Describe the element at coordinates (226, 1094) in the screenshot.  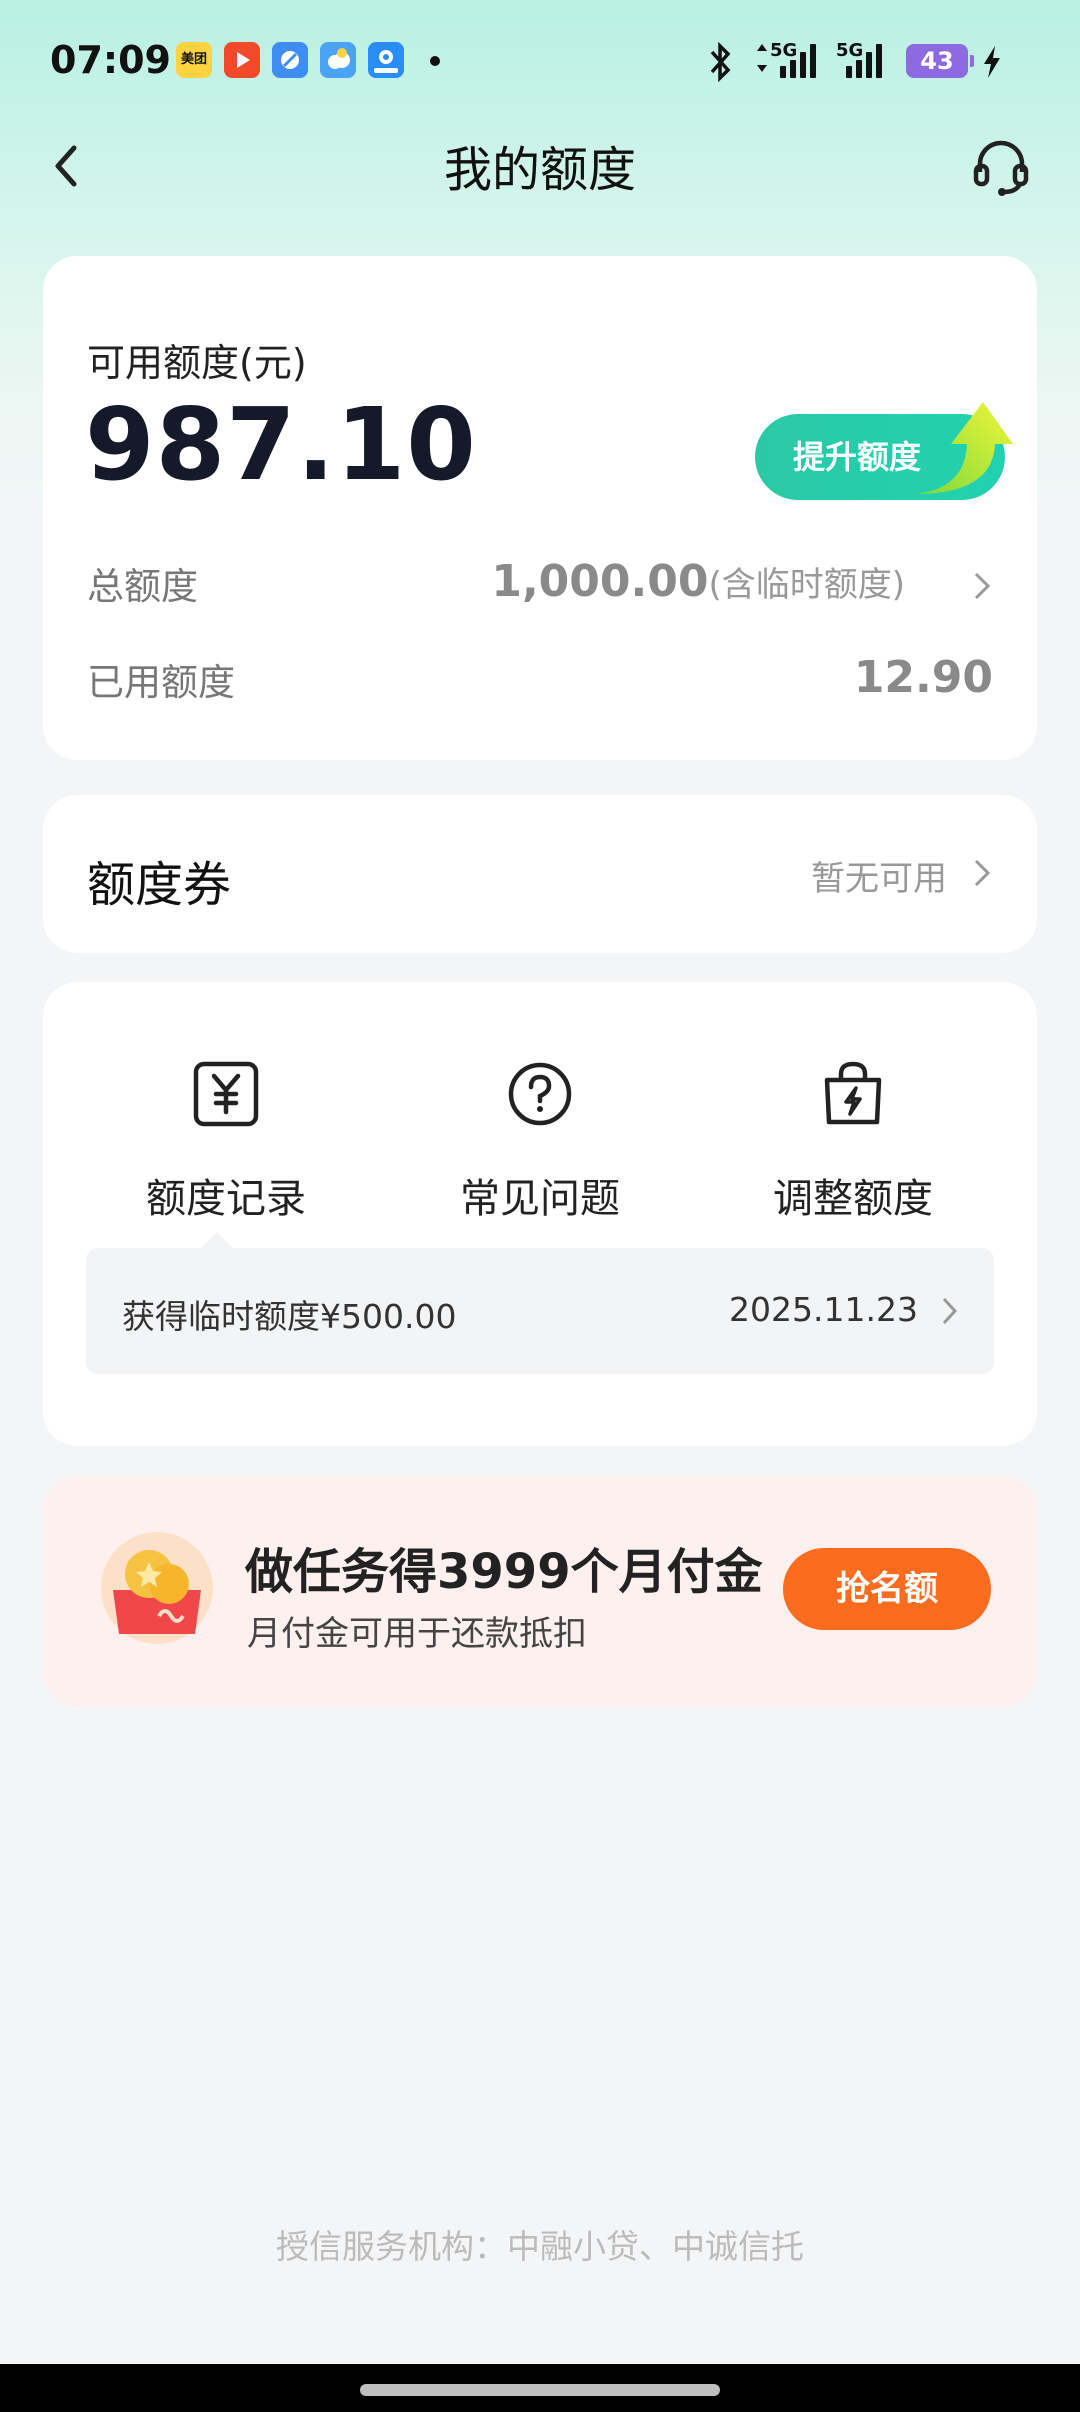
I see `yen-receipt-icon` at that location.